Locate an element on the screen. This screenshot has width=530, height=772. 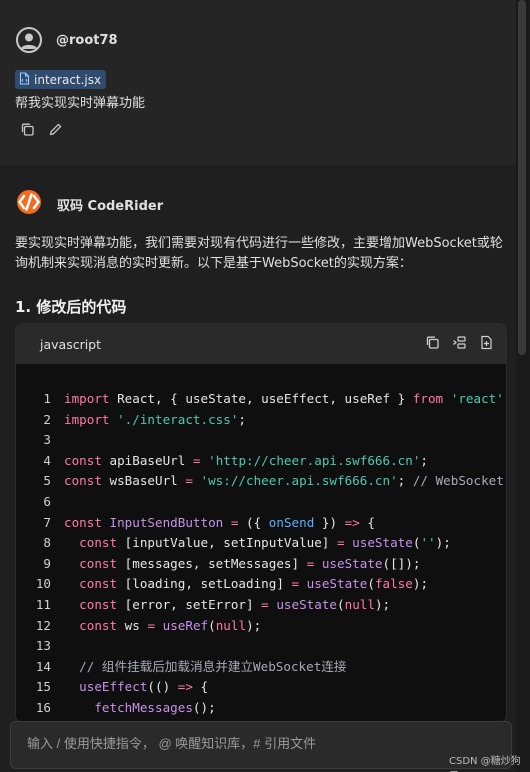
code-token: 'http://cheer.api.swf666.cn' is located at coordinates (314, 460).